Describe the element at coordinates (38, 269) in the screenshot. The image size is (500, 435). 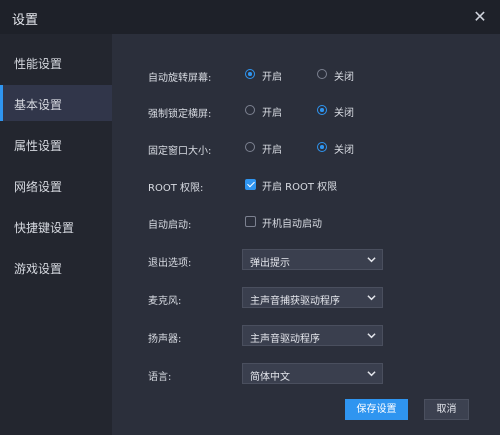
I see `sidebar-item-label: 游戏设置` at that location.